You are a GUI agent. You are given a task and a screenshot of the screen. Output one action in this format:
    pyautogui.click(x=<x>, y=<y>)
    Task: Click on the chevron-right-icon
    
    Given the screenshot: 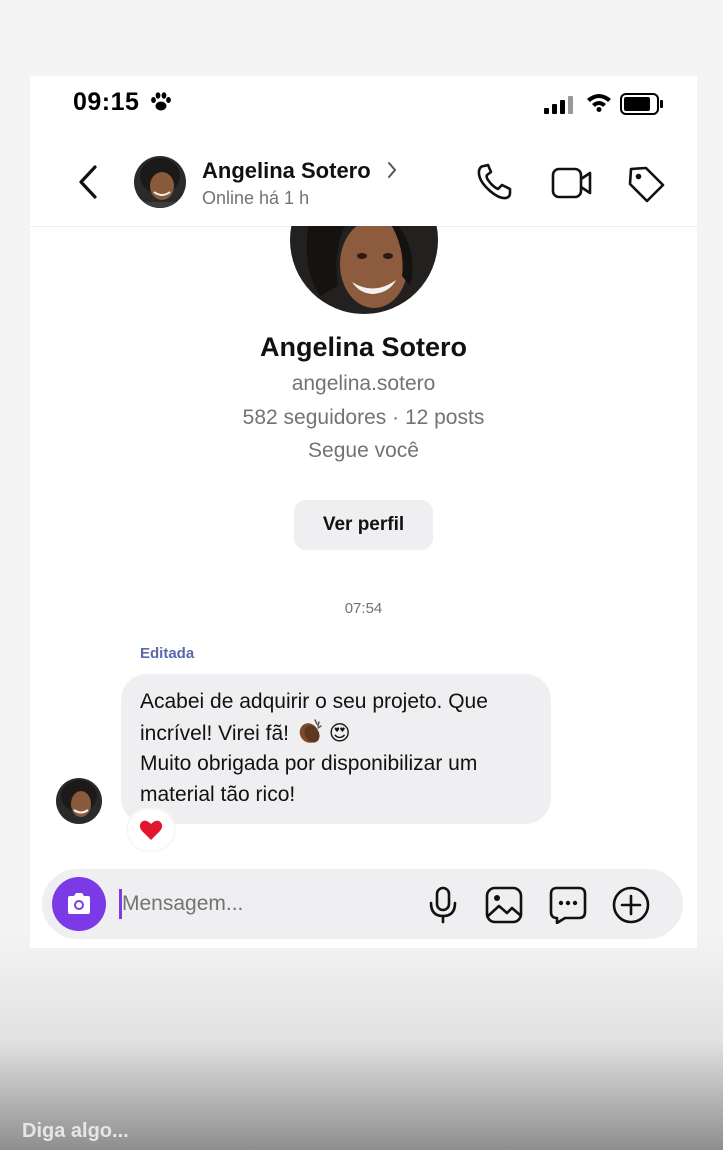 What is the action you would take?
    pyautogui.click(x=392, y=170)
    